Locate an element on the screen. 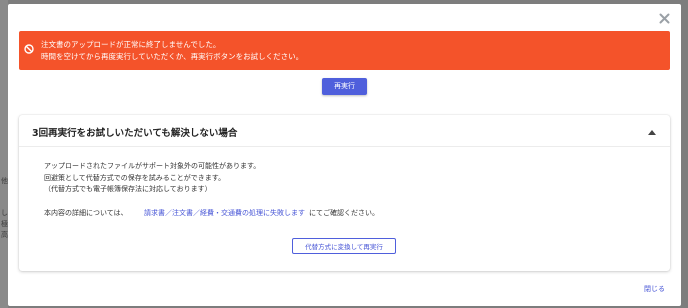  convert-and-retry-button: 代替方式に変換して再実行 is located at coordinates (344, 246).